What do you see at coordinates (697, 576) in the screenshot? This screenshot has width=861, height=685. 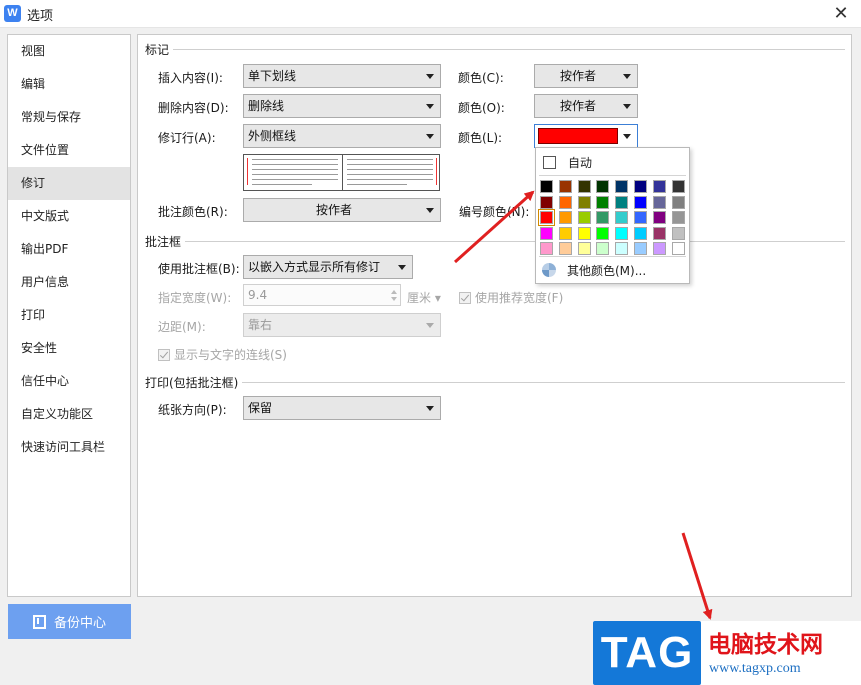 I see `annotation-arrow-to-corner` at bounding box center [697, 576].